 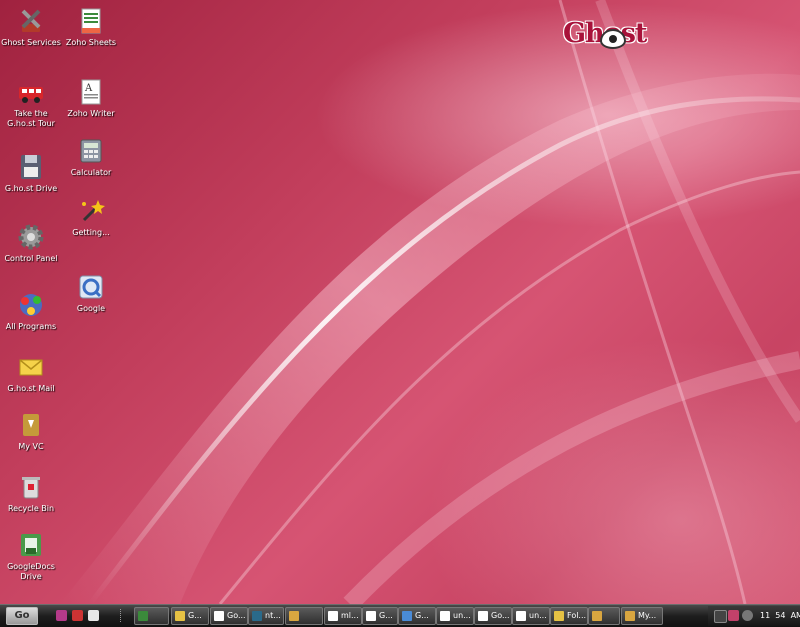 I want to click on desktop-icon-zoho-writer: A Zoho Writer, so click(x=91, y=98).